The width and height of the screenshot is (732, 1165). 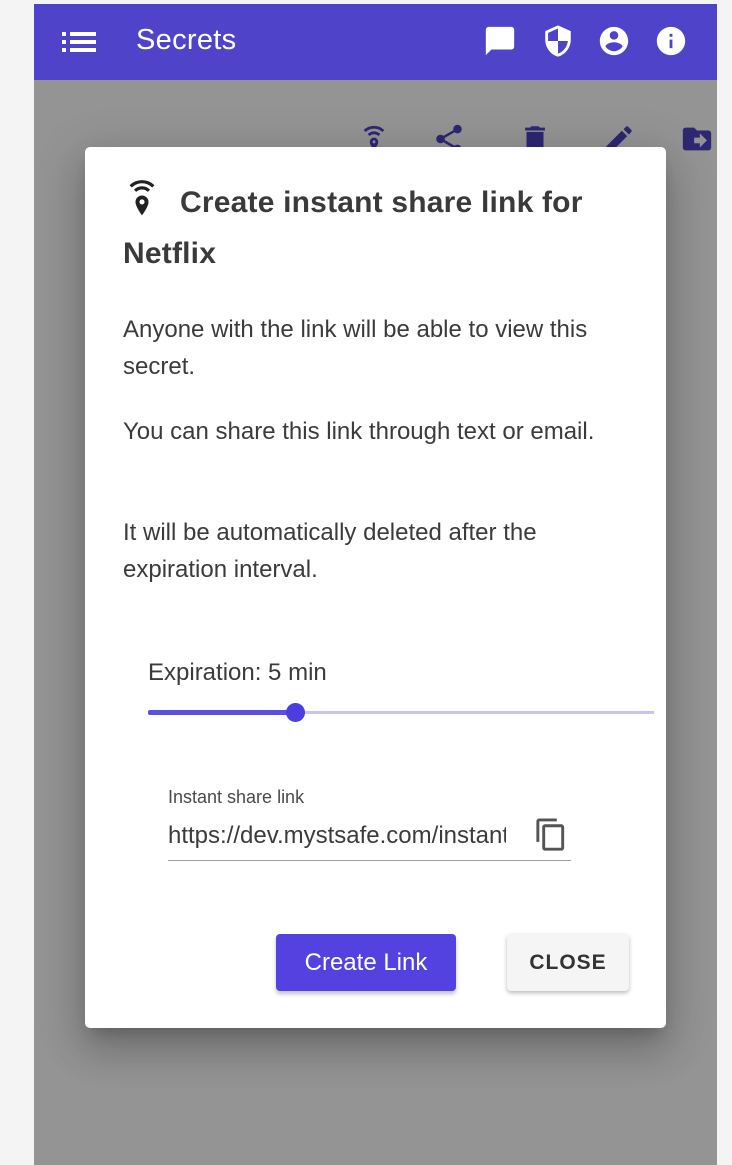 What do you see at coordinates (558, 41) in the screenshot?
I see `shield-icon` at bounding box center [558, 41].